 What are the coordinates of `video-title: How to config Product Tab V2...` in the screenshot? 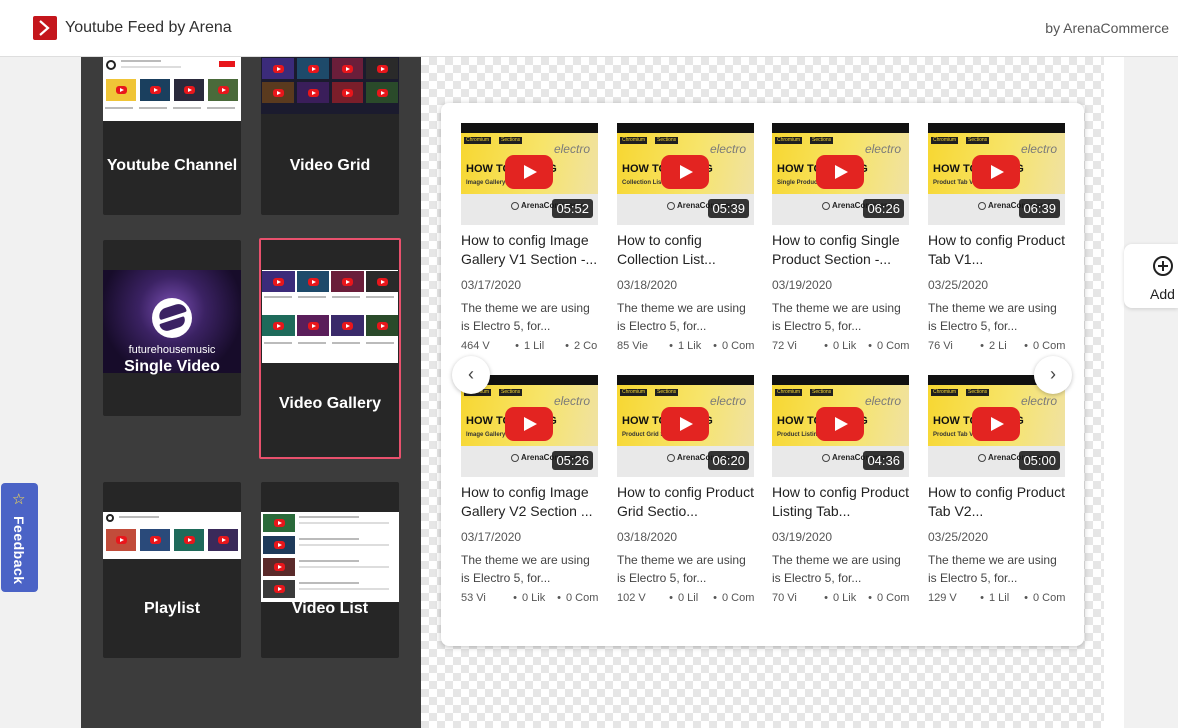 It's located at (996, 502).